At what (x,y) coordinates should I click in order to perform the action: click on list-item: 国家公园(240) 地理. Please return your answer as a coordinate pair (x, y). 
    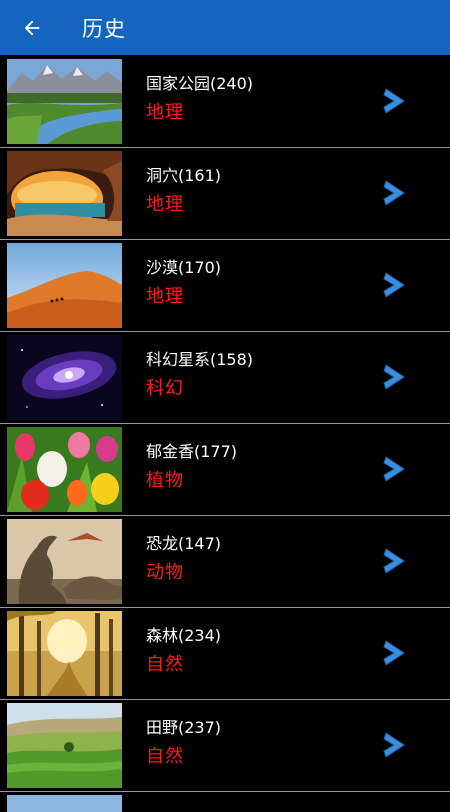
    Looking at the image, I should click on (225, 102).